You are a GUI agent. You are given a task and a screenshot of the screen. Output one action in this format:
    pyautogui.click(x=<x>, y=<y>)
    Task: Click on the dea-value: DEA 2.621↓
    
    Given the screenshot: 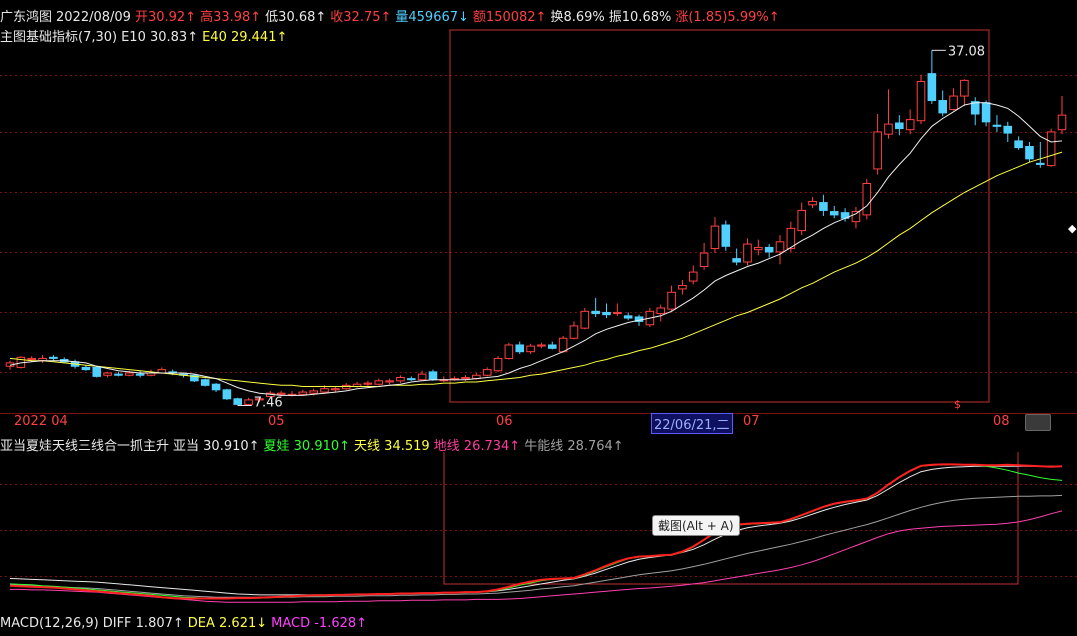 What is the action you would take?
    pyautogui.click(x=227, y=623)
    